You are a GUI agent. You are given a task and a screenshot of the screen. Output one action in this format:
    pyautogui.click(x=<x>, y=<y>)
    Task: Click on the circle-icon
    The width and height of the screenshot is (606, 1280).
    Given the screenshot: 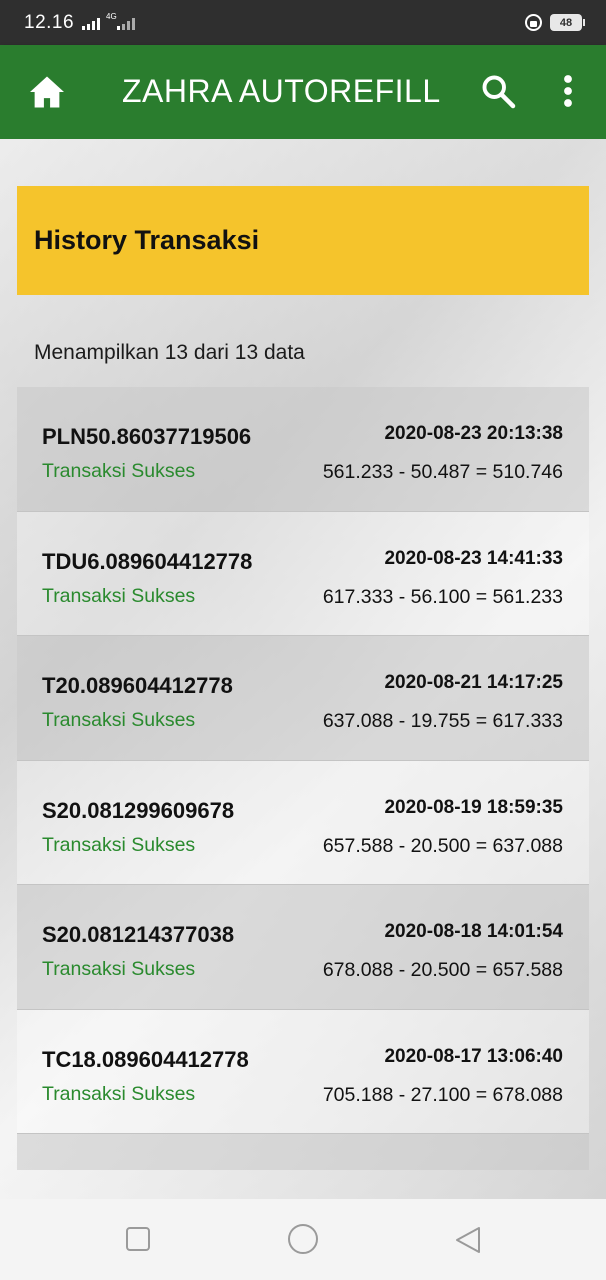 What is the action you would take?
    pyautogui.click(x=303, y=1239)
    